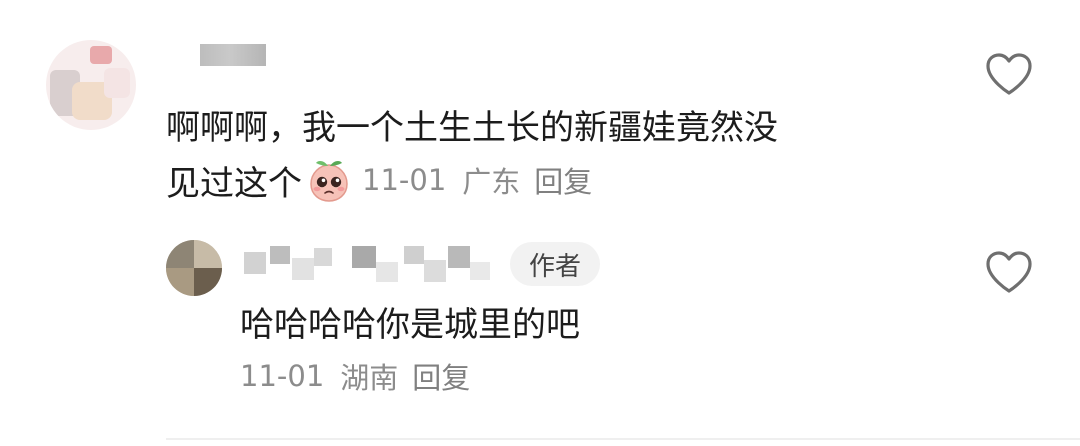 Image resolution: width=1080 pixels, height=446 pixels. What do you see at coordinates (282, 376) in the screenshot?
I see `reply-date: 11-01` at bounding box center [282, 376].